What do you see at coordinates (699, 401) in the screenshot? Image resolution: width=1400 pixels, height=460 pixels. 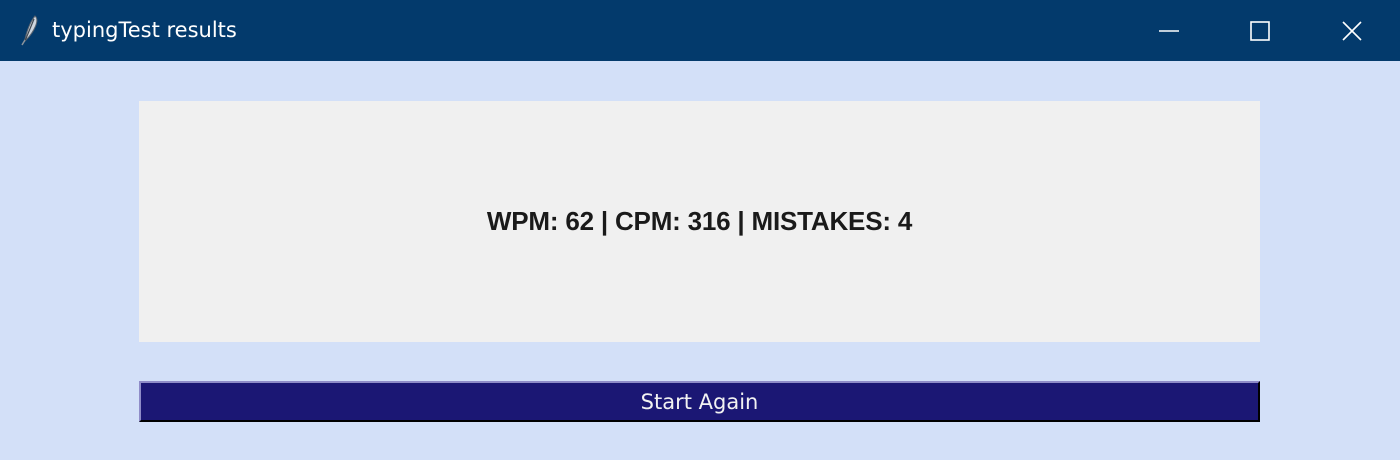 I see `start-again-button: Start Again` at bounding box center [699, 401].